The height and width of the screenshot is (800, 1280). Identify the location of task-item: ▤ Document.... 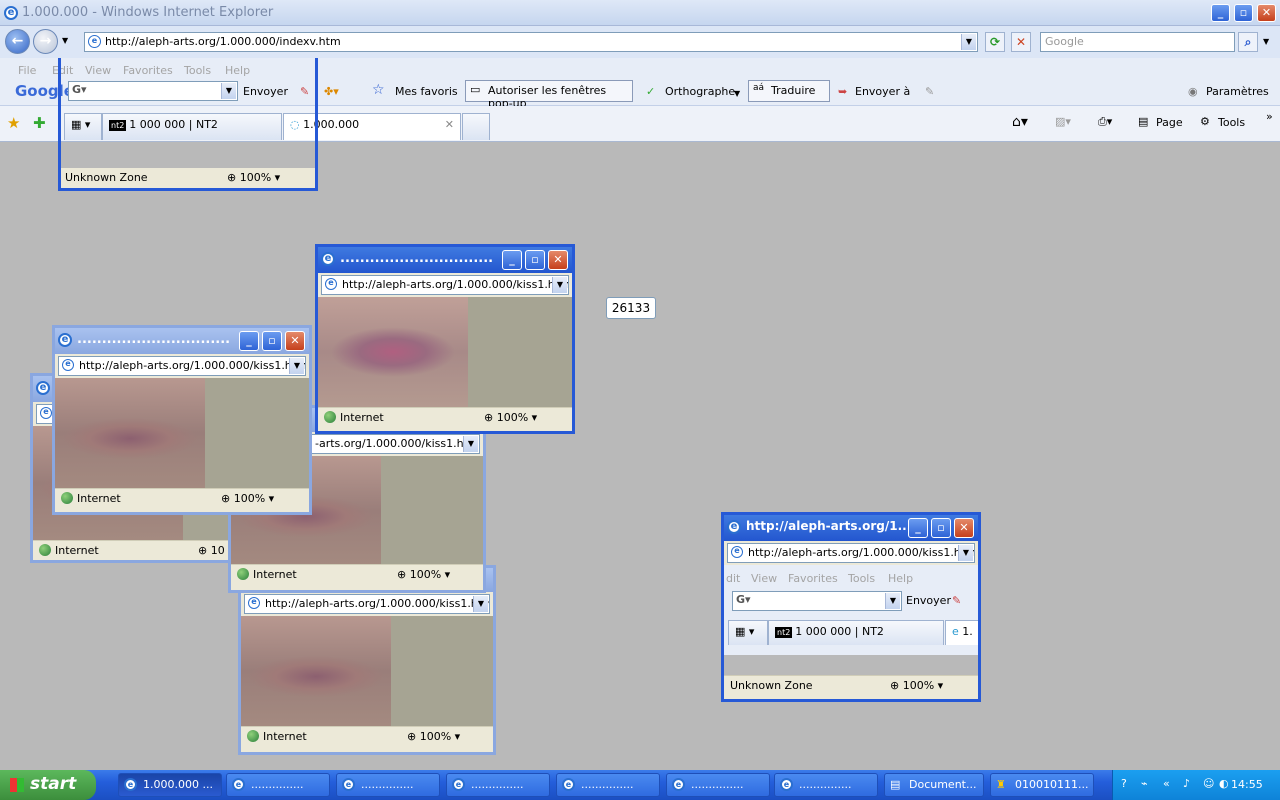
(934, 785).